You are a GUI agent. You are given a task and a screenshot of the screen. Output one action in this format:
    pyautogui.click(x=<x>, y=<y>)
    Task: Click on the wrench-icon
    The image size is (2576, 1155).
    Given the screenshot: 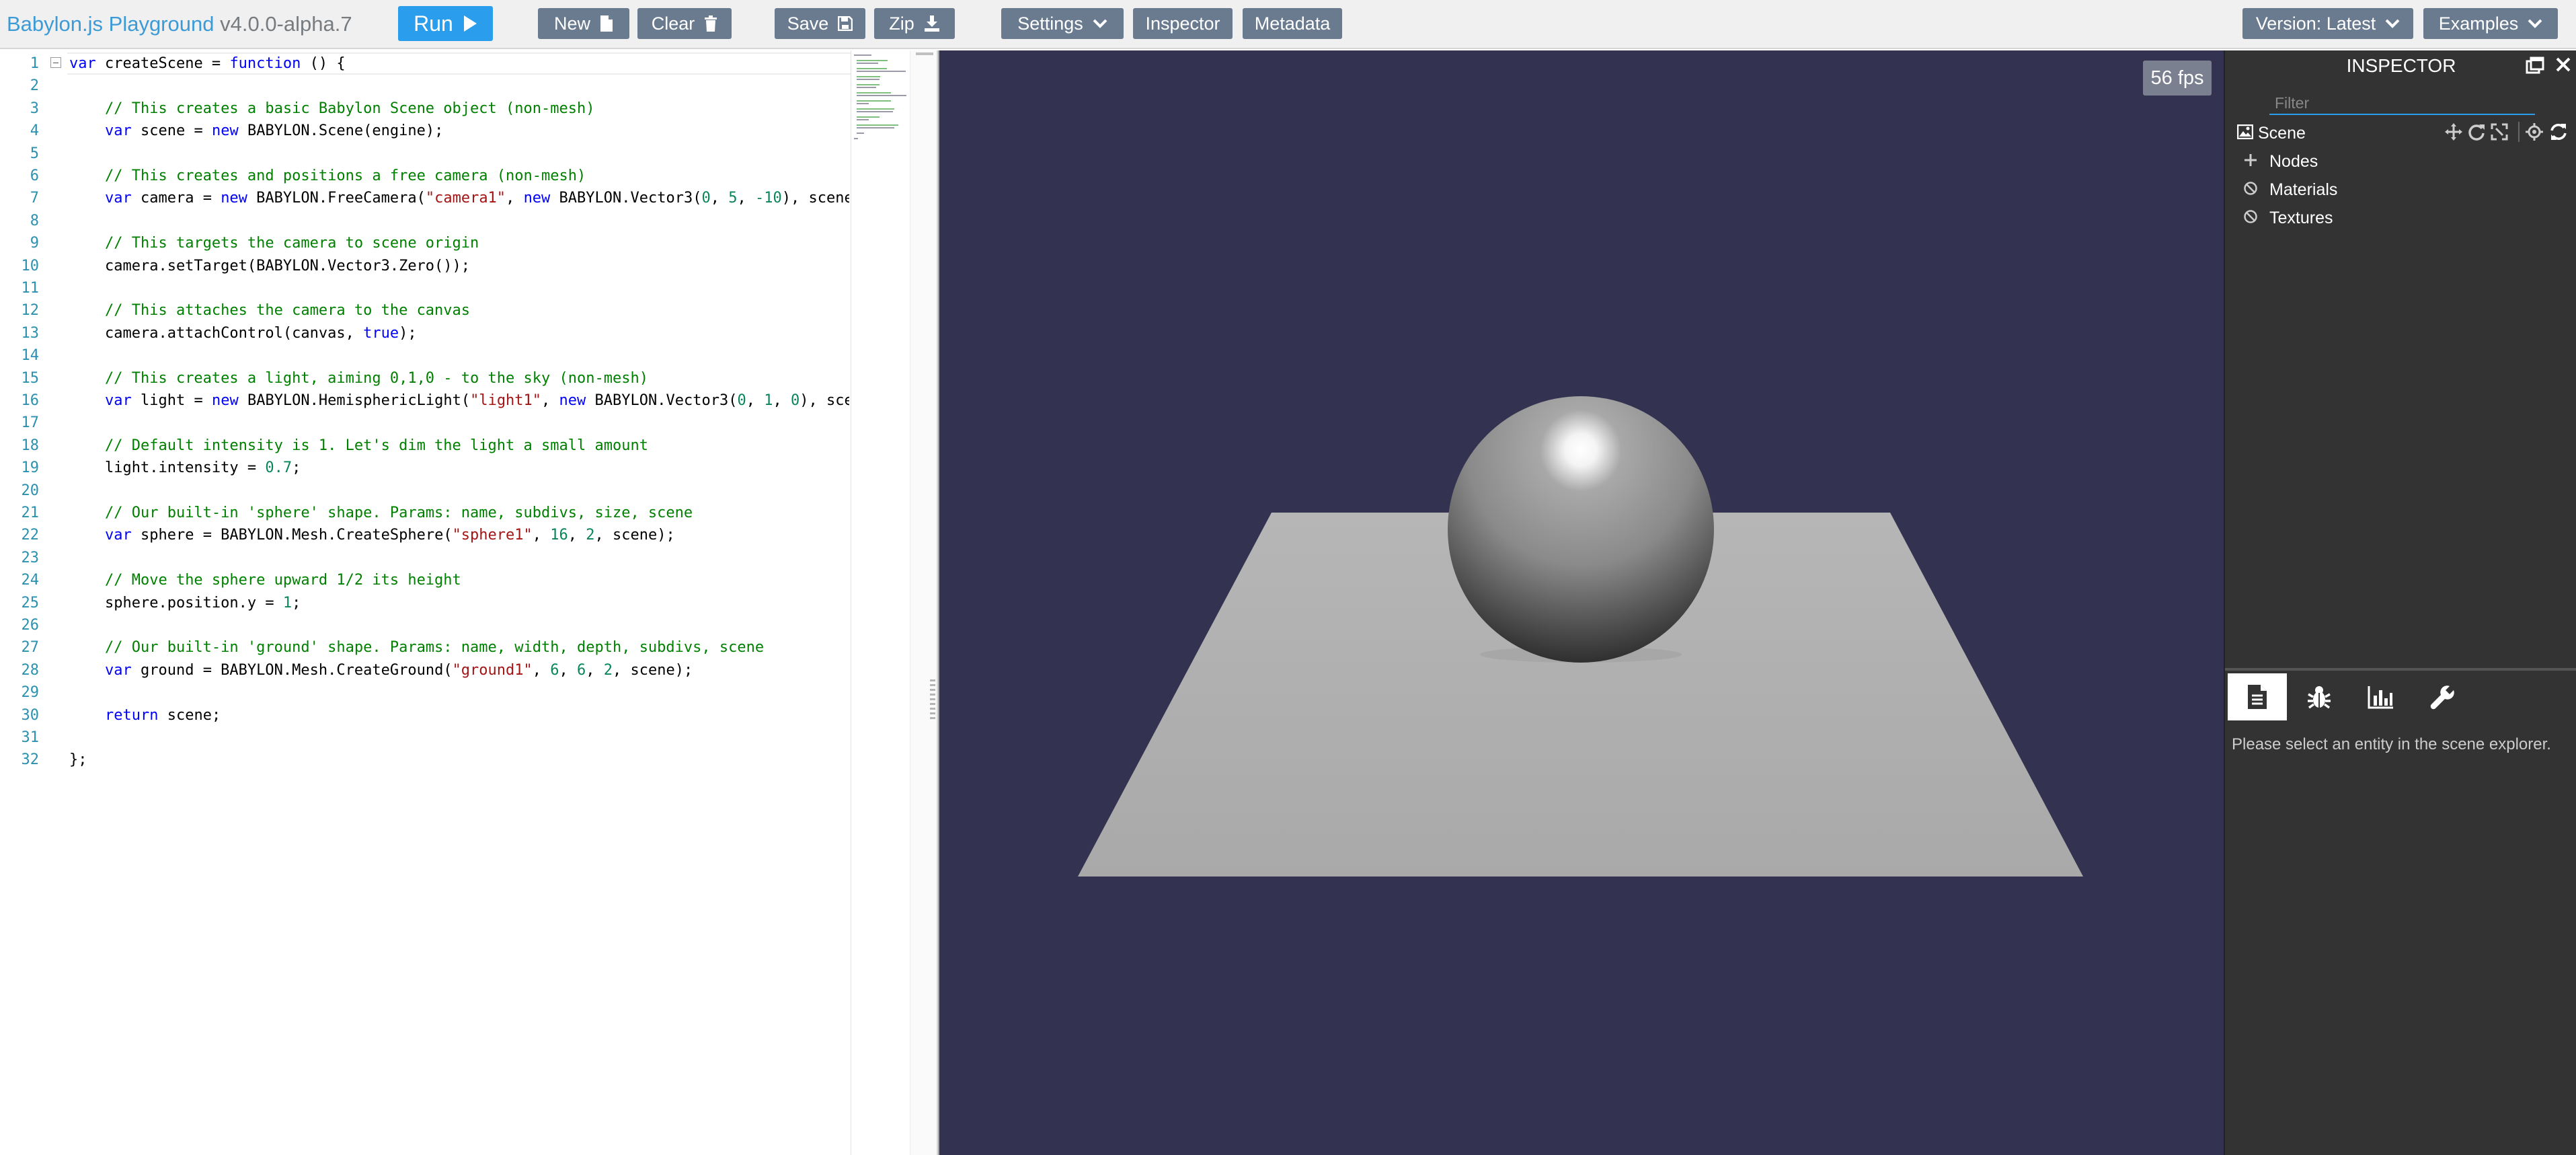 What is the action you would take?
    pyautogui.click(x=2442, y=697)
    